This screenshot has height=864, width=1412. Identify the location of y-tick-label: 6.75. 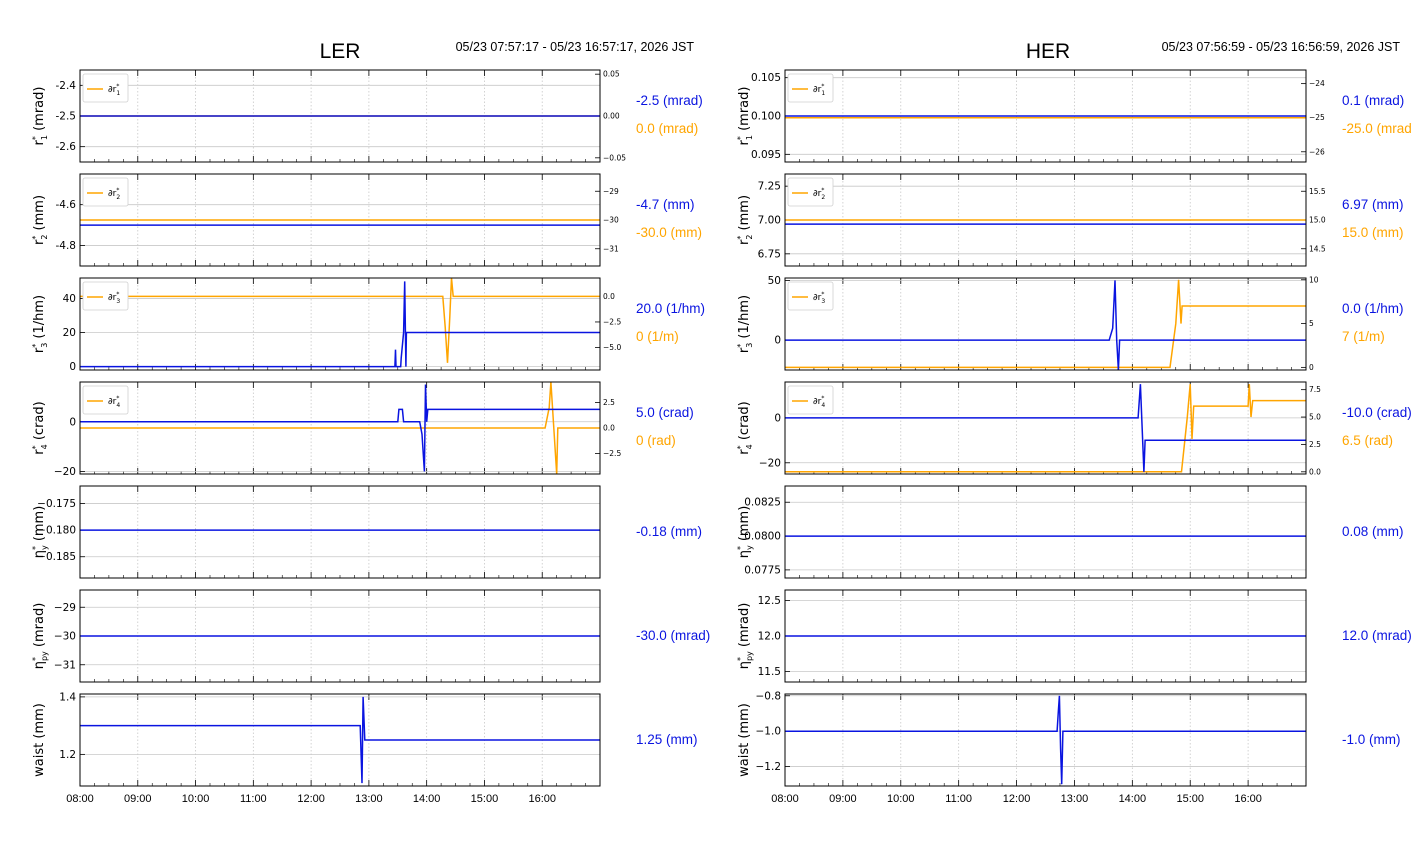
(769, 254).